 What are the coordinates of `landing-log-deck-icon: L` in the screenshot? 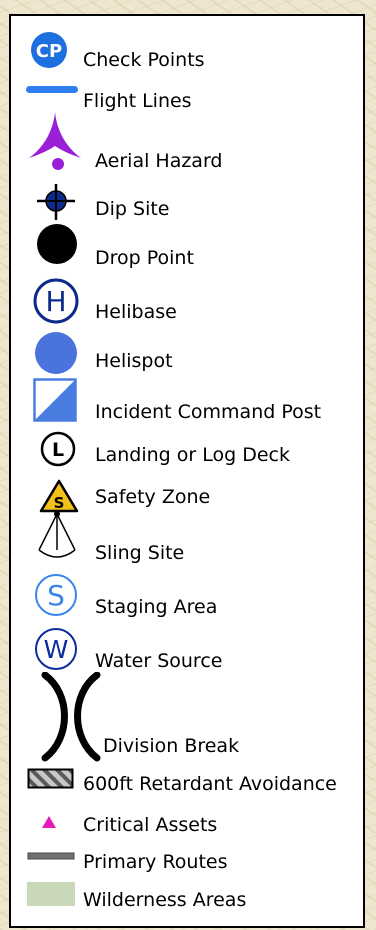 It's located at (58, 449).